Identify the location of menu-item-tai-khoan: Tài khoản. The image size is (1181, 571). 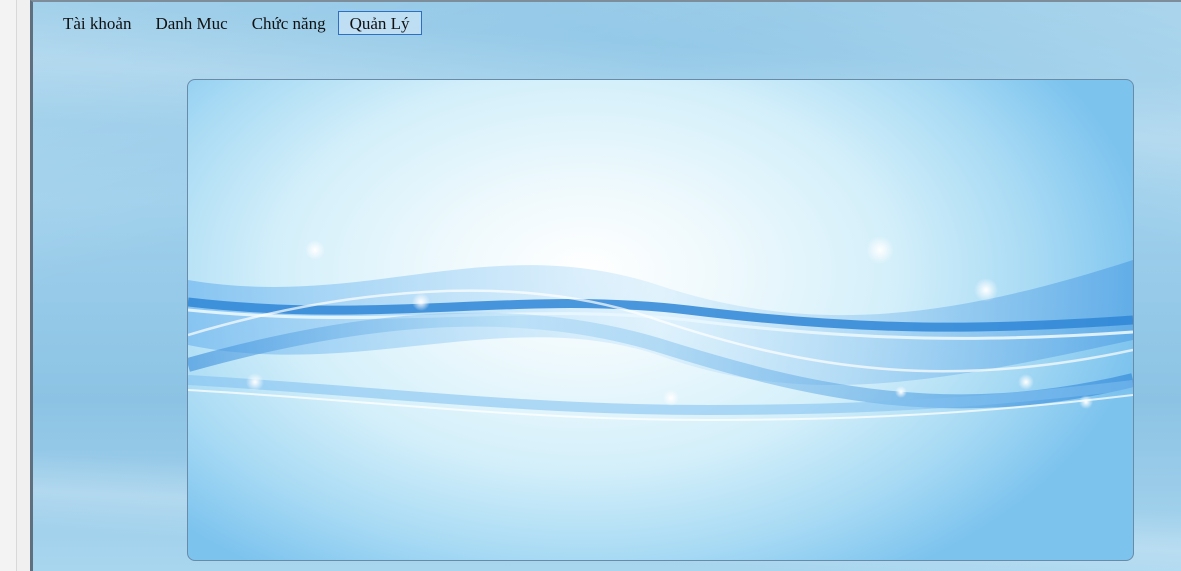
(97, 23).